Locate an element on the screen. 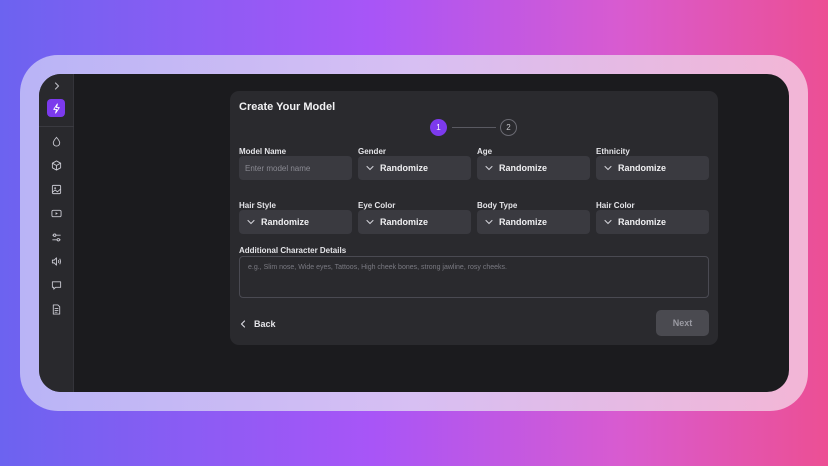 Image resolution: width=828 pixels, height=466 pixels. step-2-indicator: 2 is located at coordinates (508, 127).